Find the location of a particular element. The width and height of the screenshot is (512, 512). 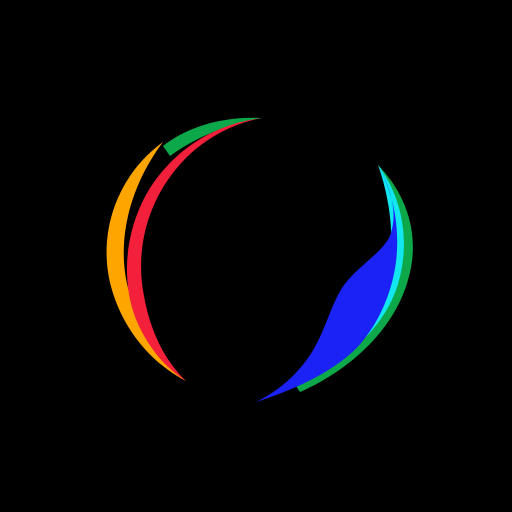

right-arc-blue is located at coordinates (327, 283).